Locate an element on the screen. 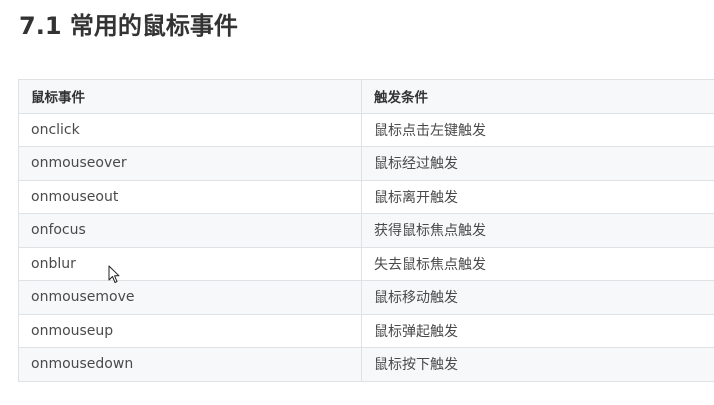  event-name-cell: onclick is located at coordinates (190, 129).